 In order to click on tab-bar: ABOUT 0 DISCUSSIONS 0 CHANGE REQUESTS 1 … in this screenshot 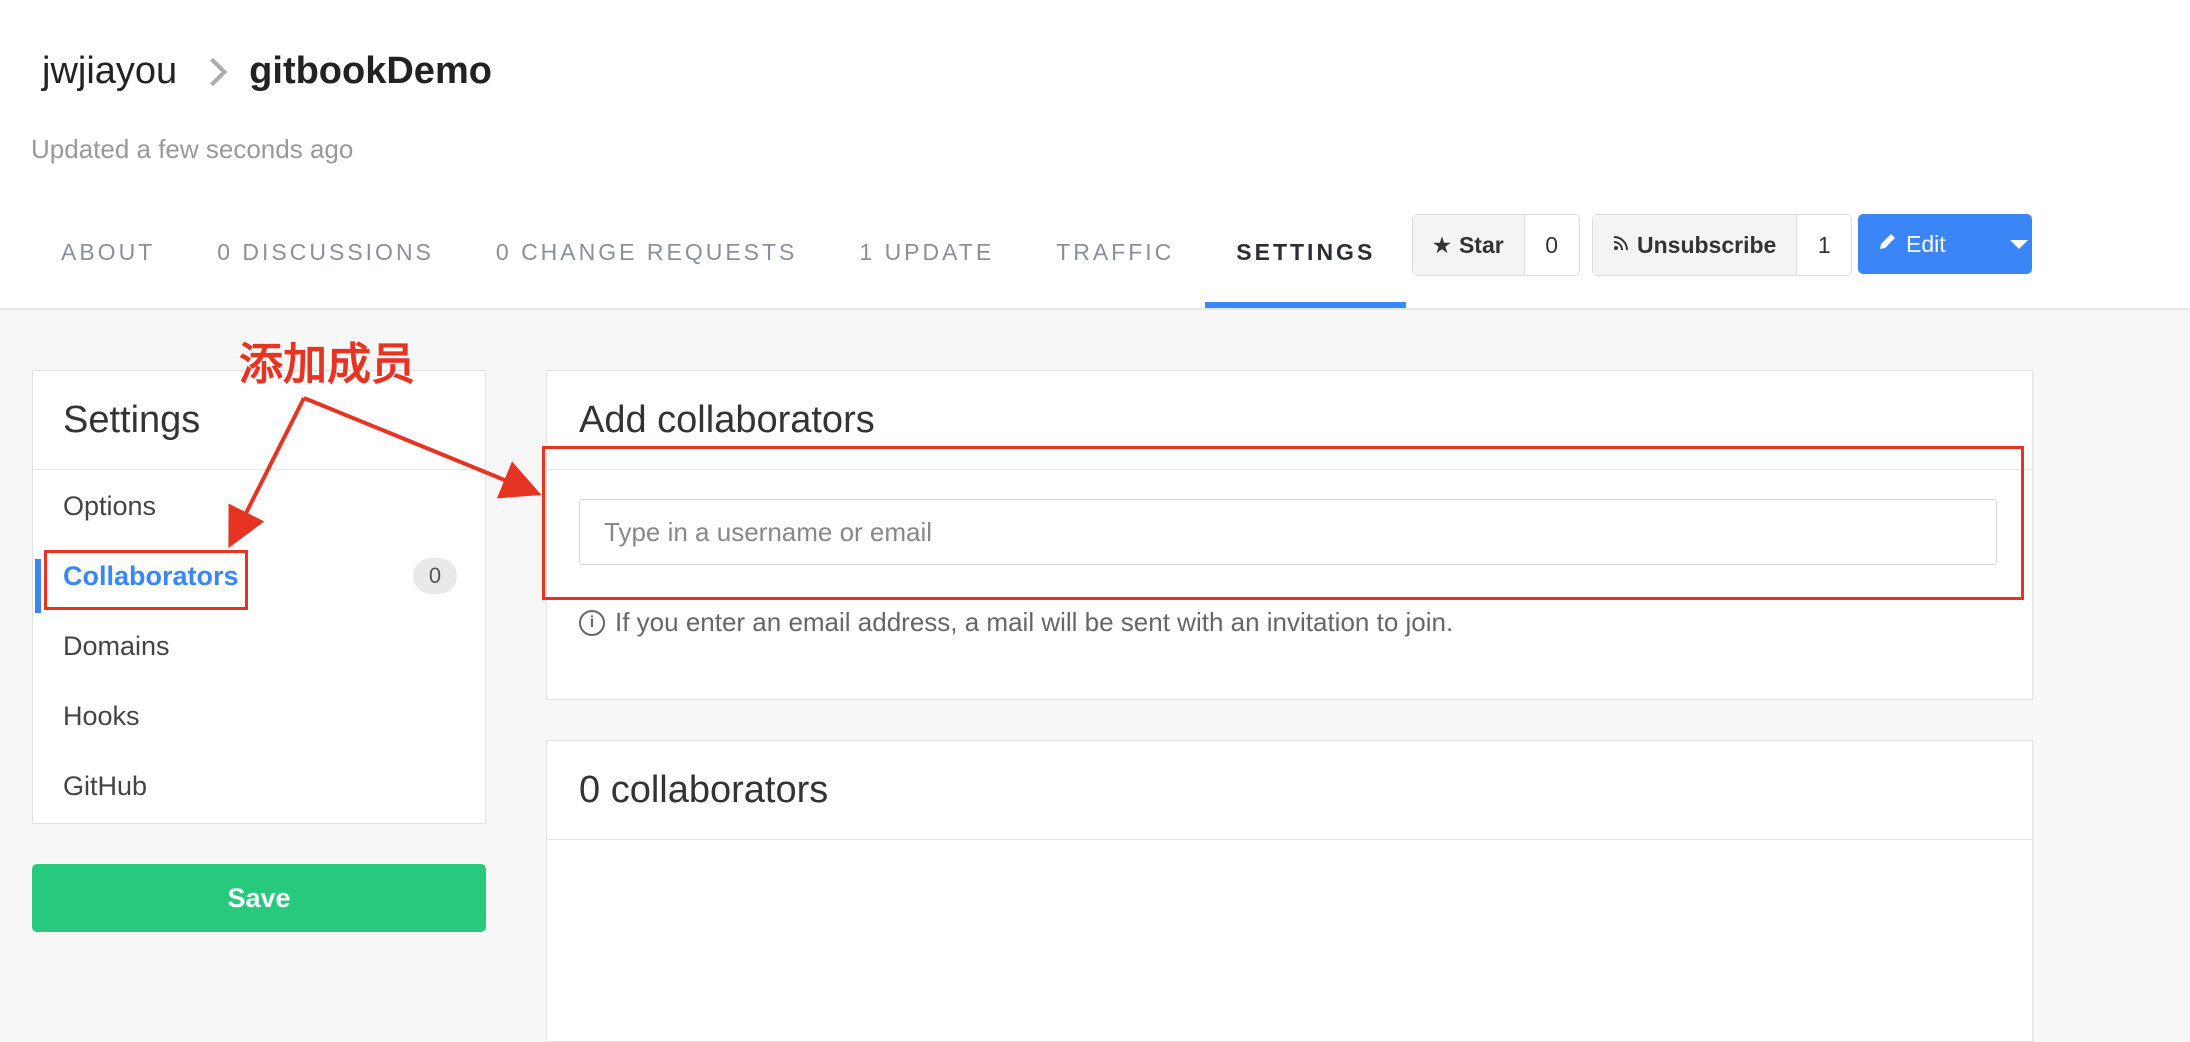, I will do `click(718, 263)`.